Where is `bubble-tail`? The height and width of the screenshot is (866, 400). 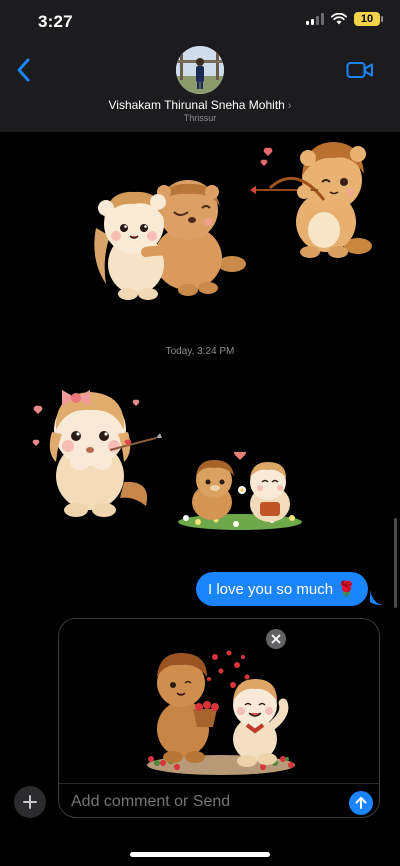
bubble-tail is located at coordinates (376, 597).